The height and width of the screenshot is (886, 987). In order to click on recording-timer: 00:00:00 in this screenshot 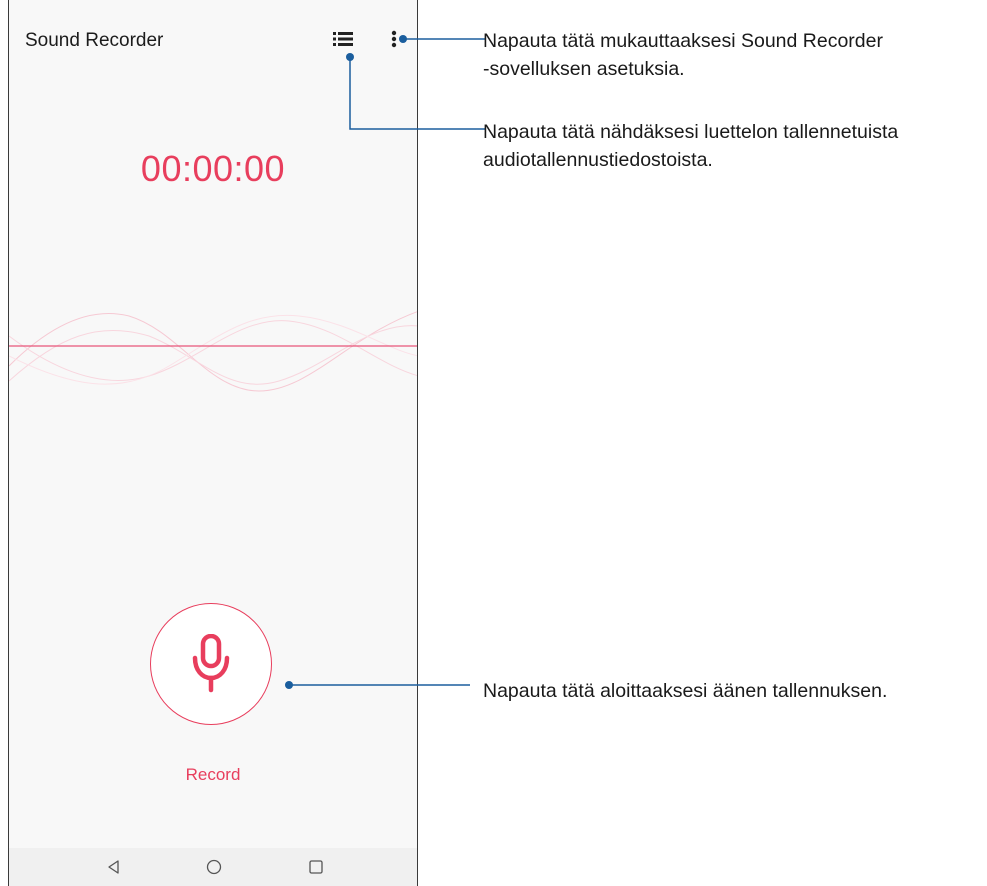, I will do `click(213, 168)`.